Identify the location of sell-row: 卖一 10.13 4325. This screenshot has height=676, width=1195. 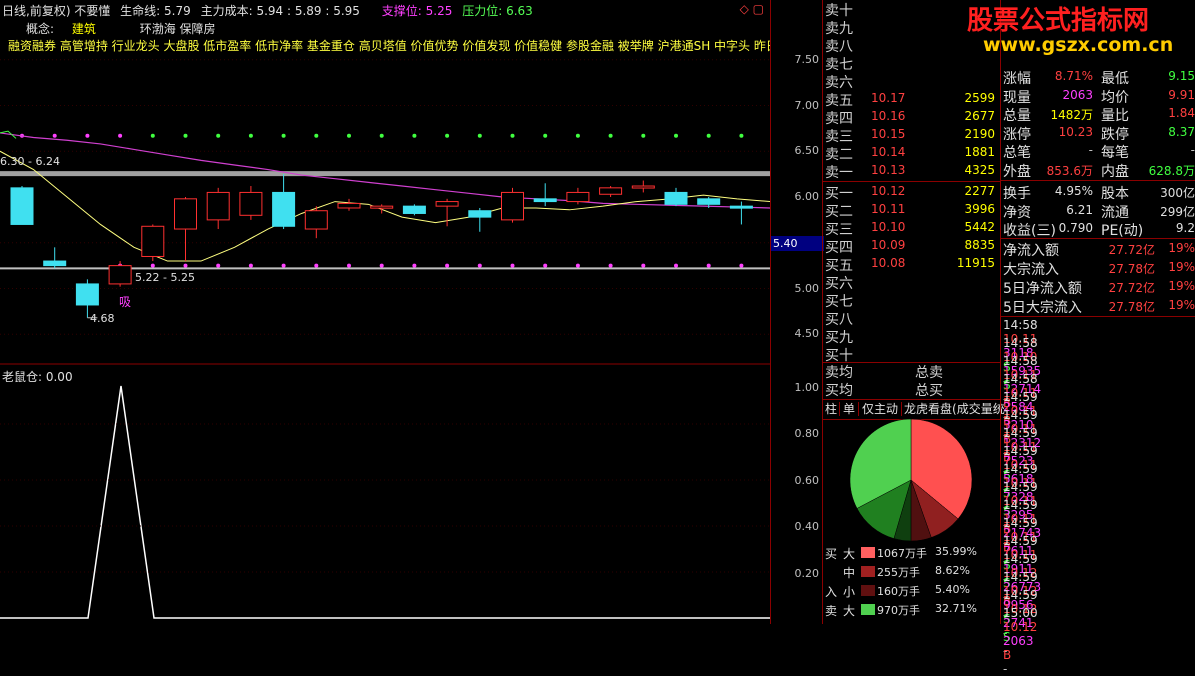
(912, 171).